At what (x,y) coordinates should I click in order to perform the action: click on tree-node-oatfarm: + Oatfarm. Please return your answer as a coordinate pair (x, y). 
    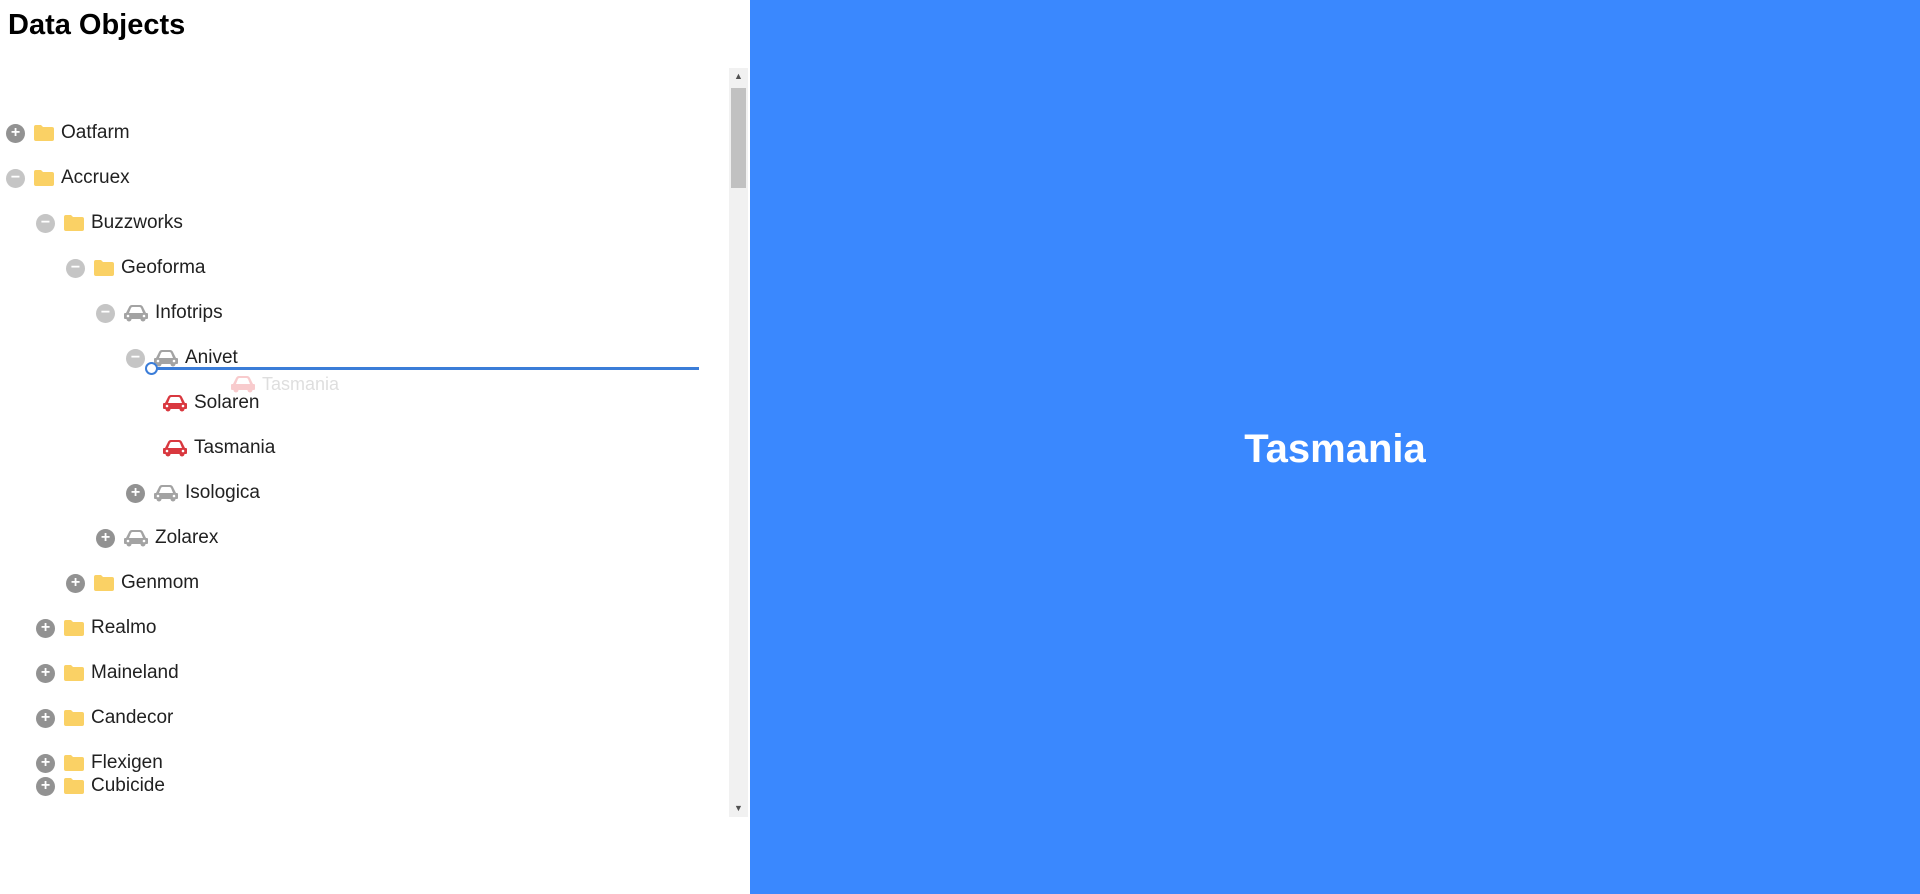
    Looking at the image, I should click on (68, 133).